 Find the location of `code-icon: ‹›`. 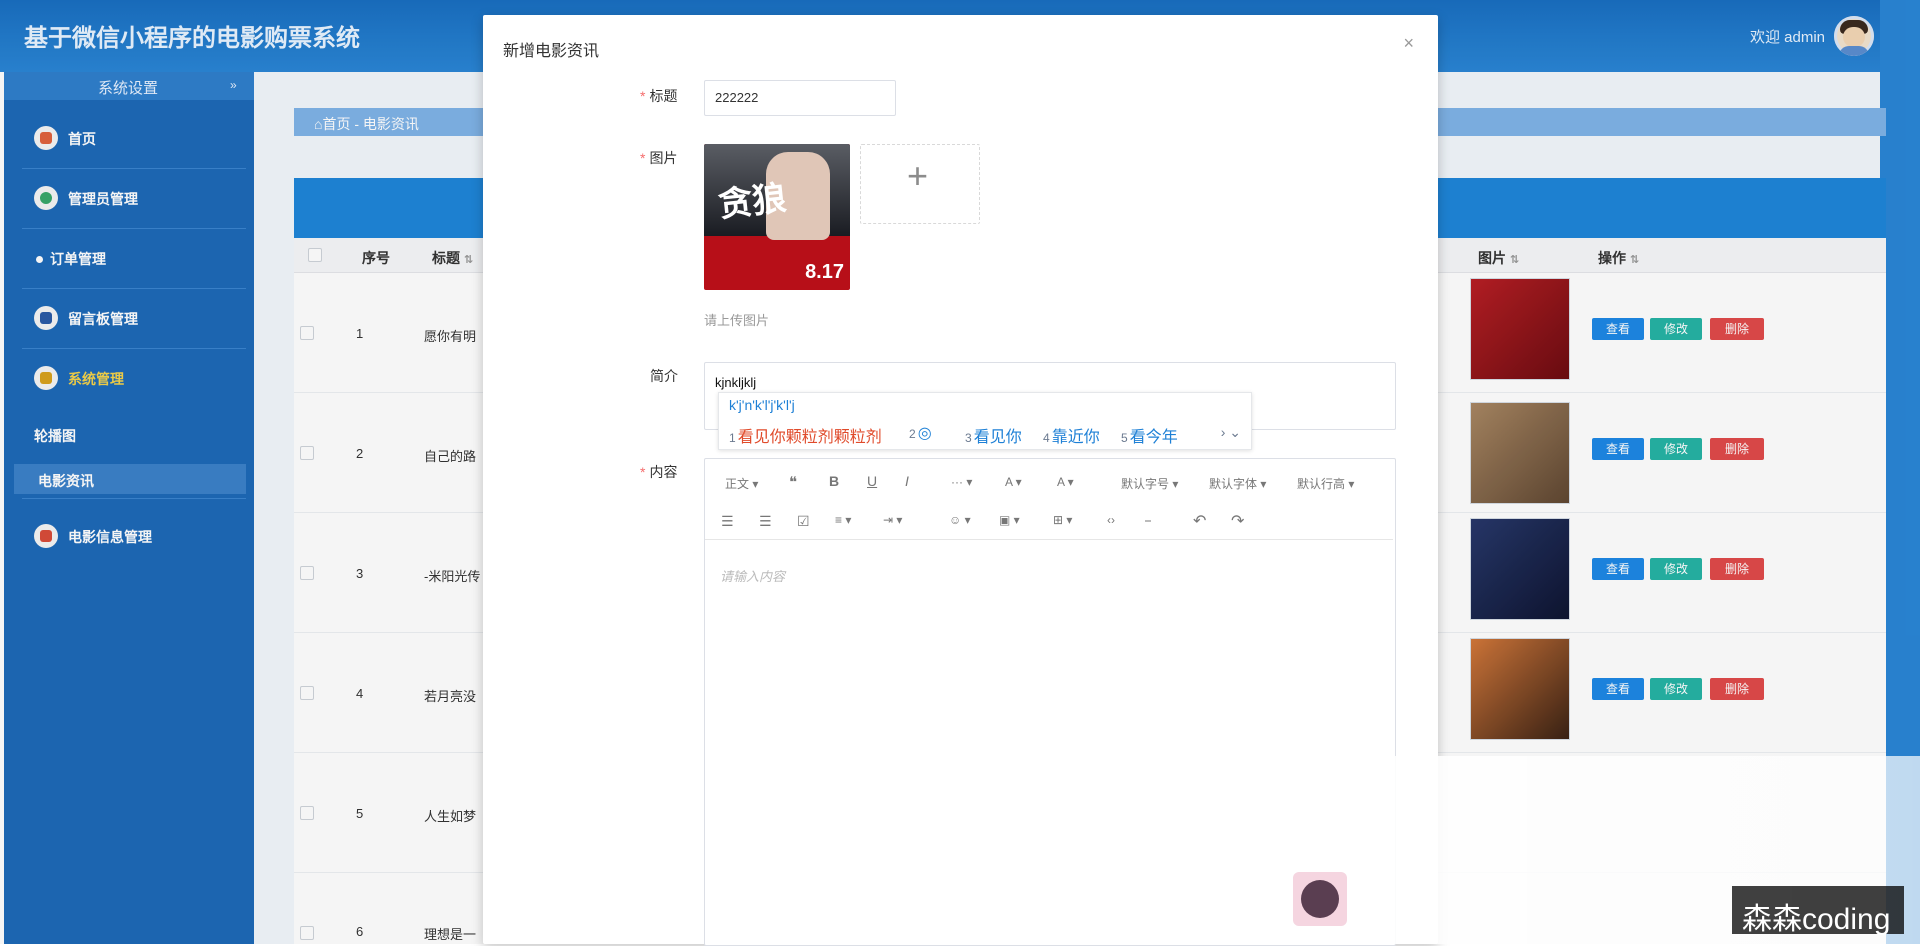

code-icon: ‹› is located at coordinates (1111, 520).